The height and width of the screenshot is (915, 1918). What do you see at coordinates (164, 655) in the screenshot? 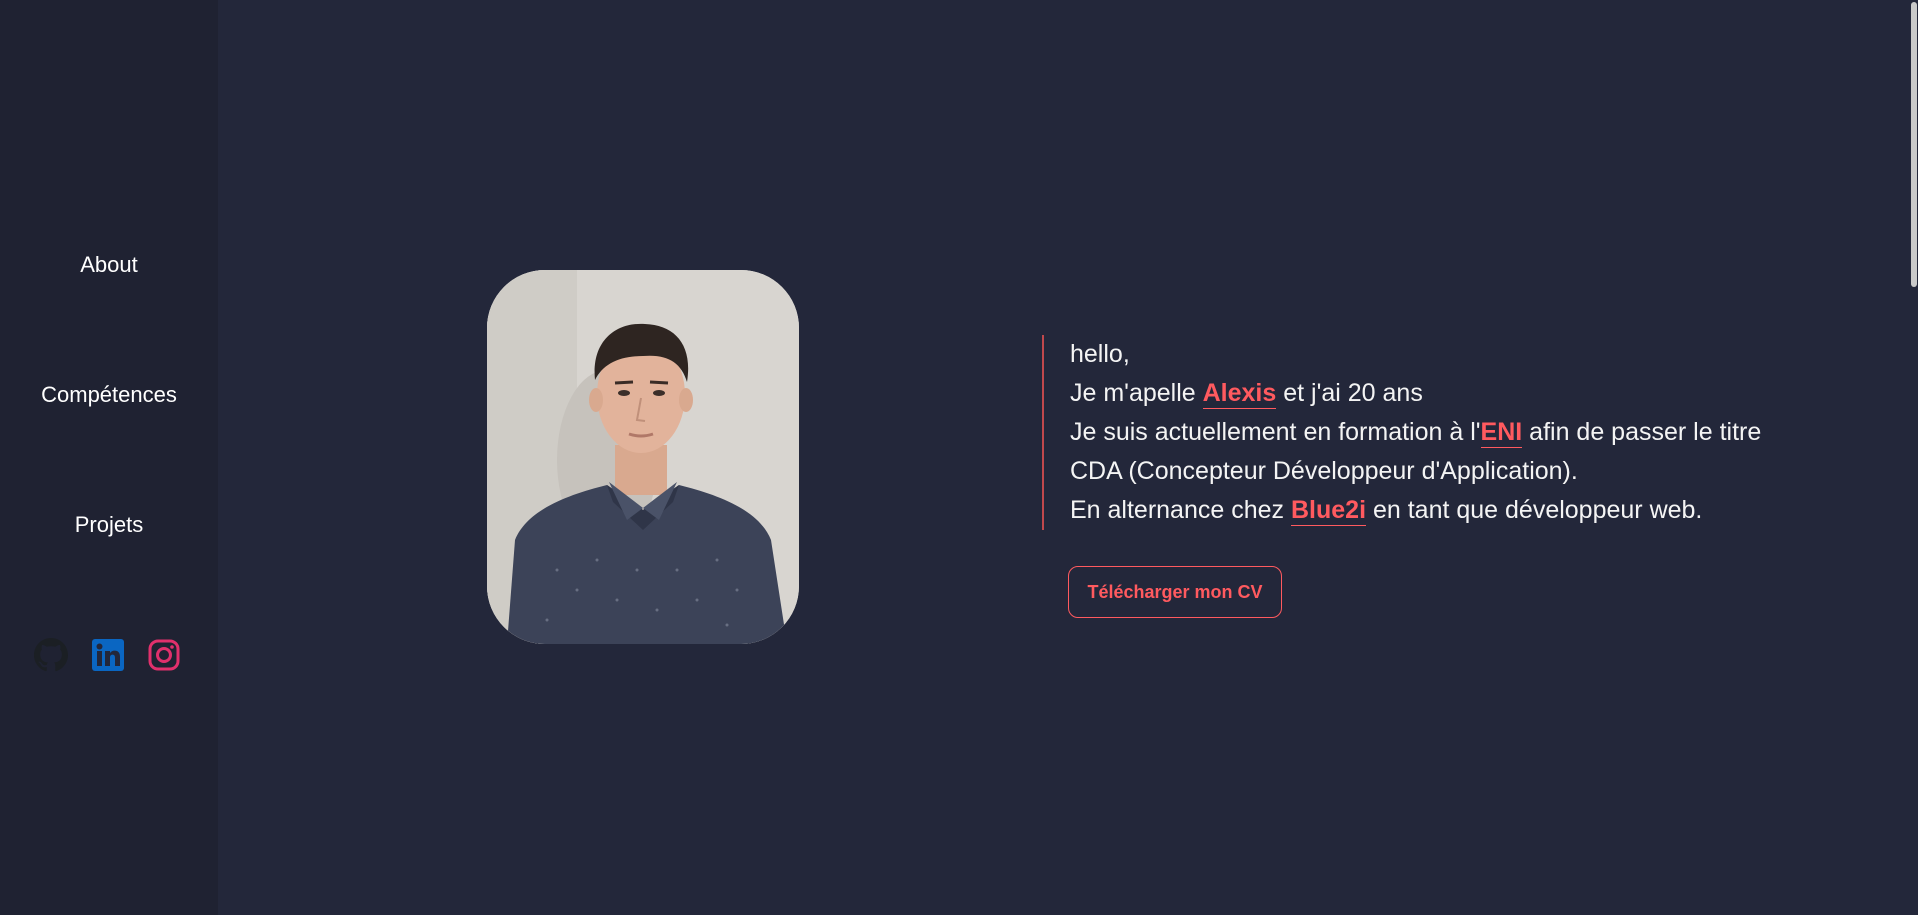
I see `instagram-icon` at bounding box center [164, 655].